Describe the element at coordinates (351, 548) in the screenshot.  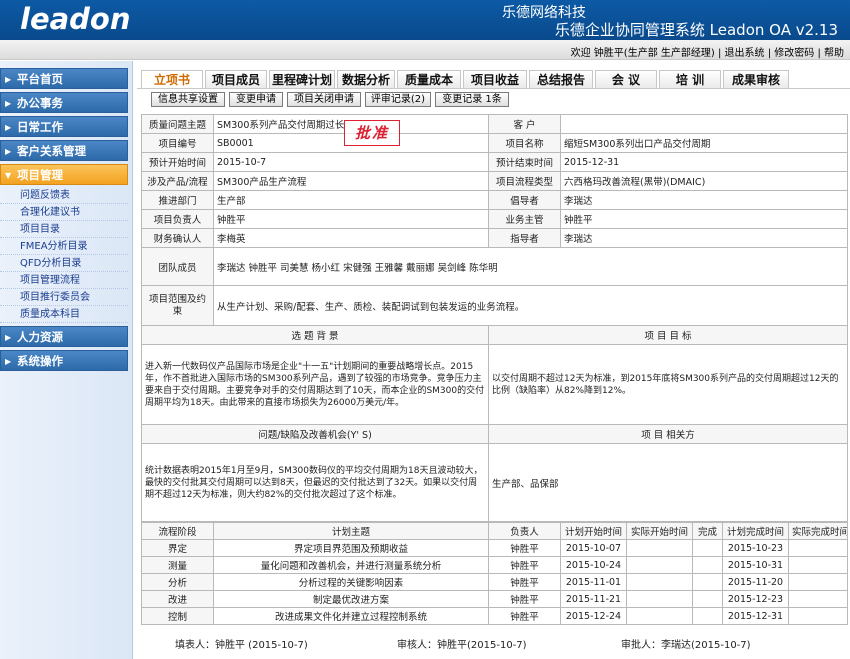
I see `plan-topic: 界定项目界范围及预期收益` at that location.